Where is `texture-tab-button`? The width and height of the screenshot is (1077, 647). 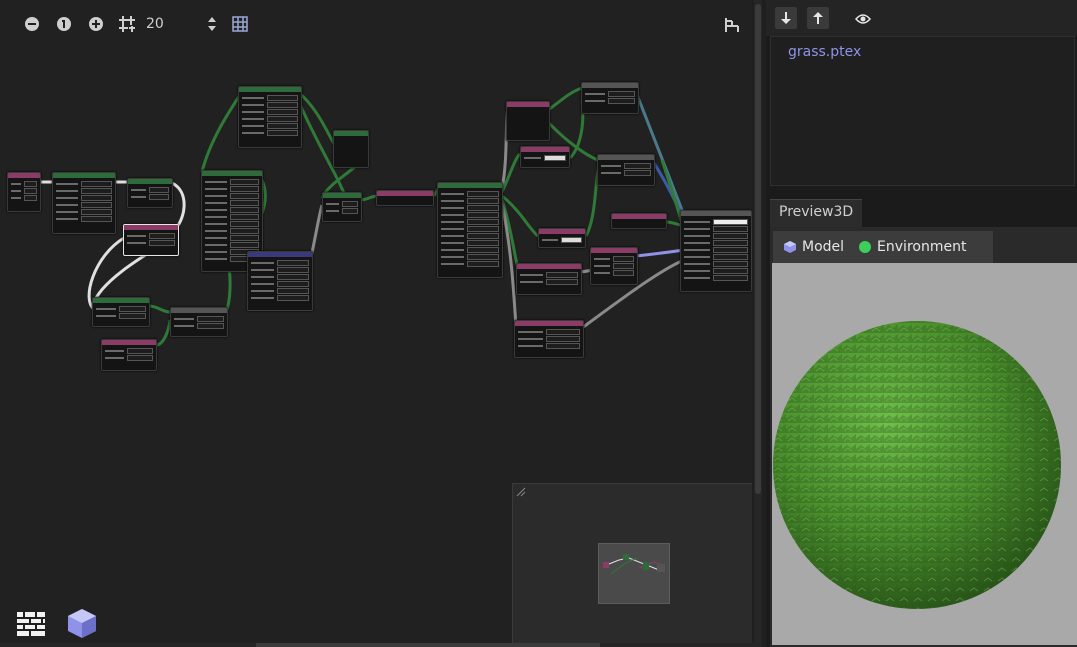
texture-tab-button is located at coordinates (31, 624).